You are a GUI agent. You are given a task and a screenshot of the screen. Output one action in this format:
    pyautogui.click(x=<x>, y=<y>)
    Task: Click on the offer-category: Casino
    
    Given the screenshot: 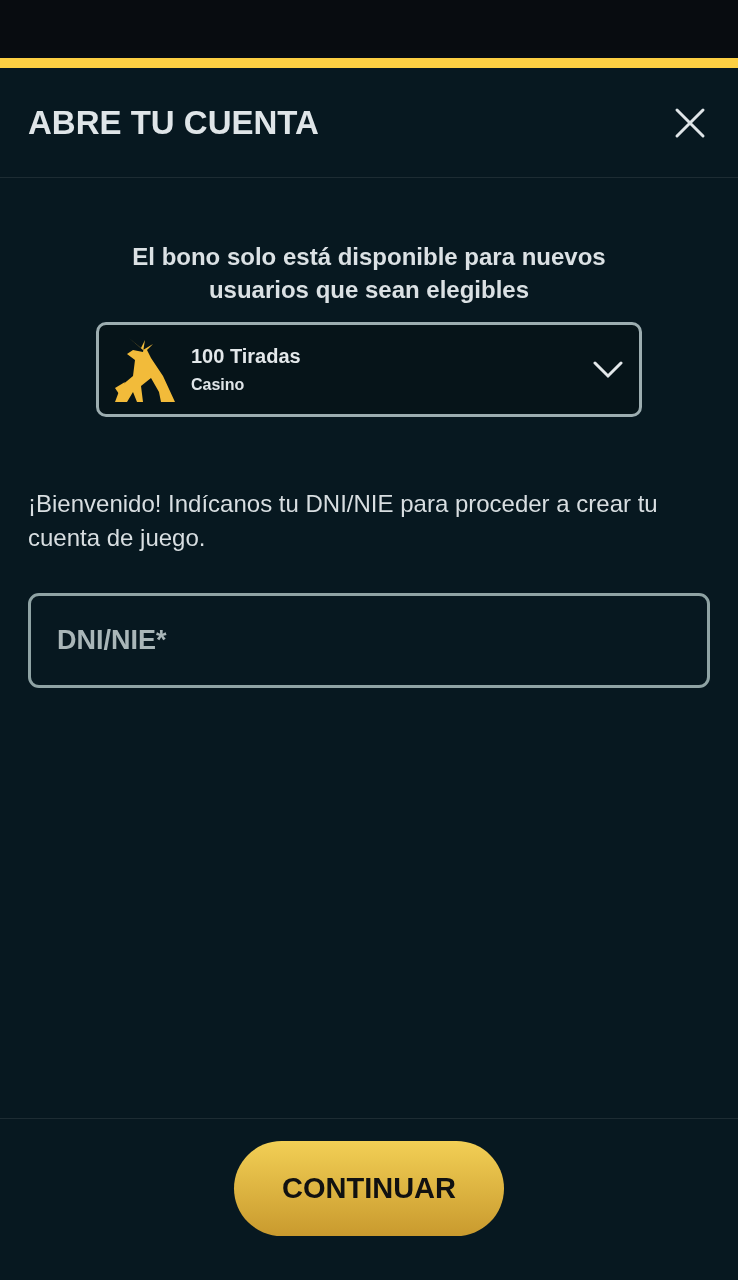 What is the action you would take?
    pyautogui.click(x=218, y=385)
    